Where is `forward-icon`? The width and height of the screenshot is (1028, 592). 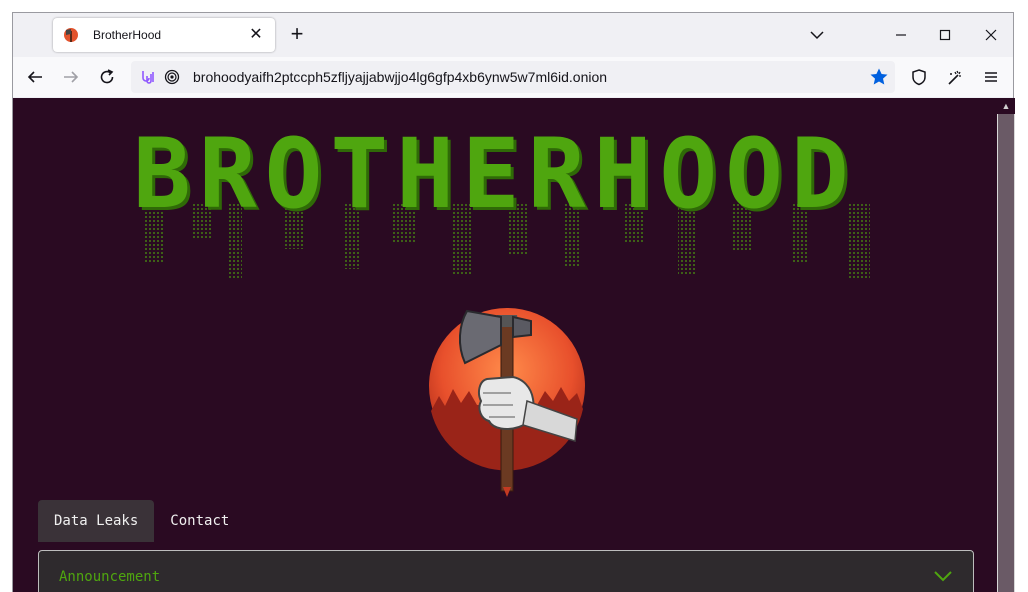
forward-icon is located at coordinates (71, 77).